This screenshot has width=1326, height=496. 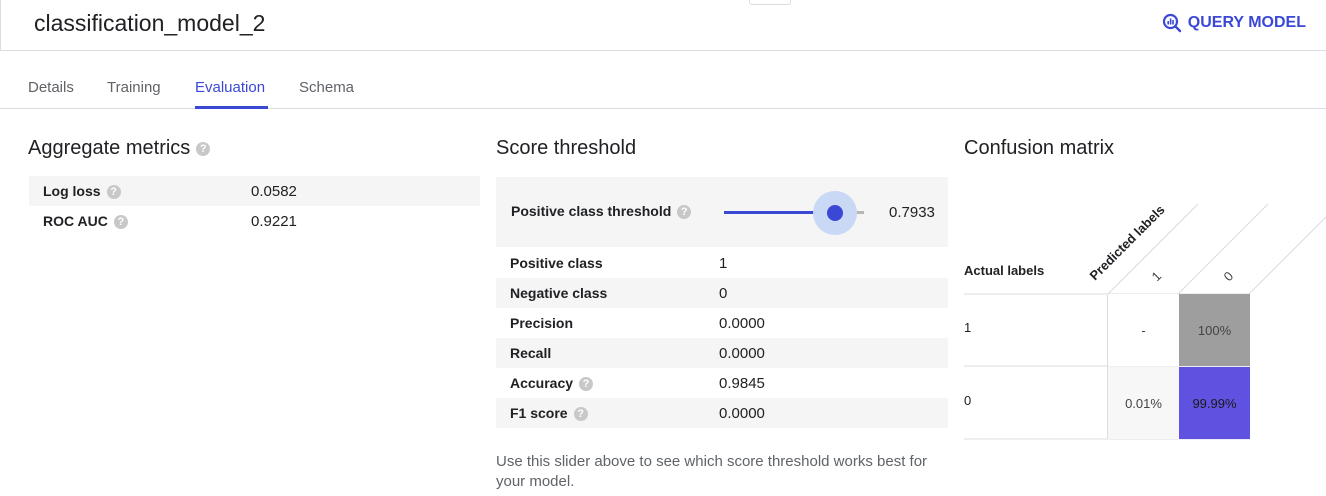 I want to click on score-label: F1 score?, so click(x=549, y=413).